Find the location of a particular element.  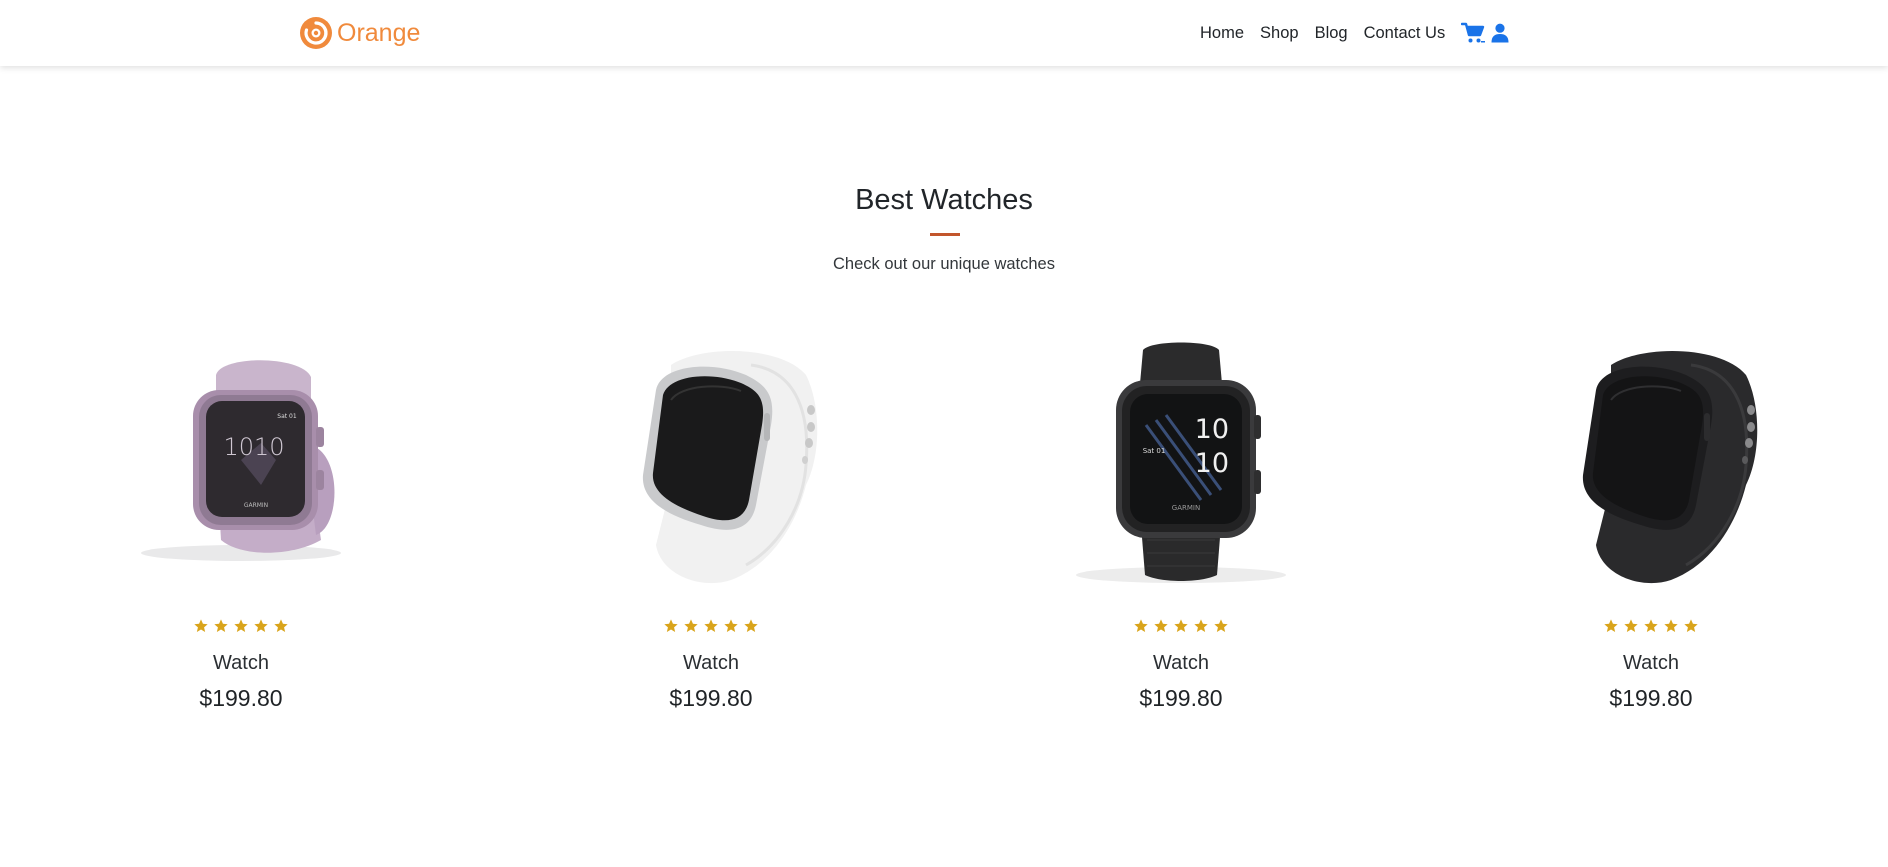

svg-text: 1010 is located at coordinates (253, 447).